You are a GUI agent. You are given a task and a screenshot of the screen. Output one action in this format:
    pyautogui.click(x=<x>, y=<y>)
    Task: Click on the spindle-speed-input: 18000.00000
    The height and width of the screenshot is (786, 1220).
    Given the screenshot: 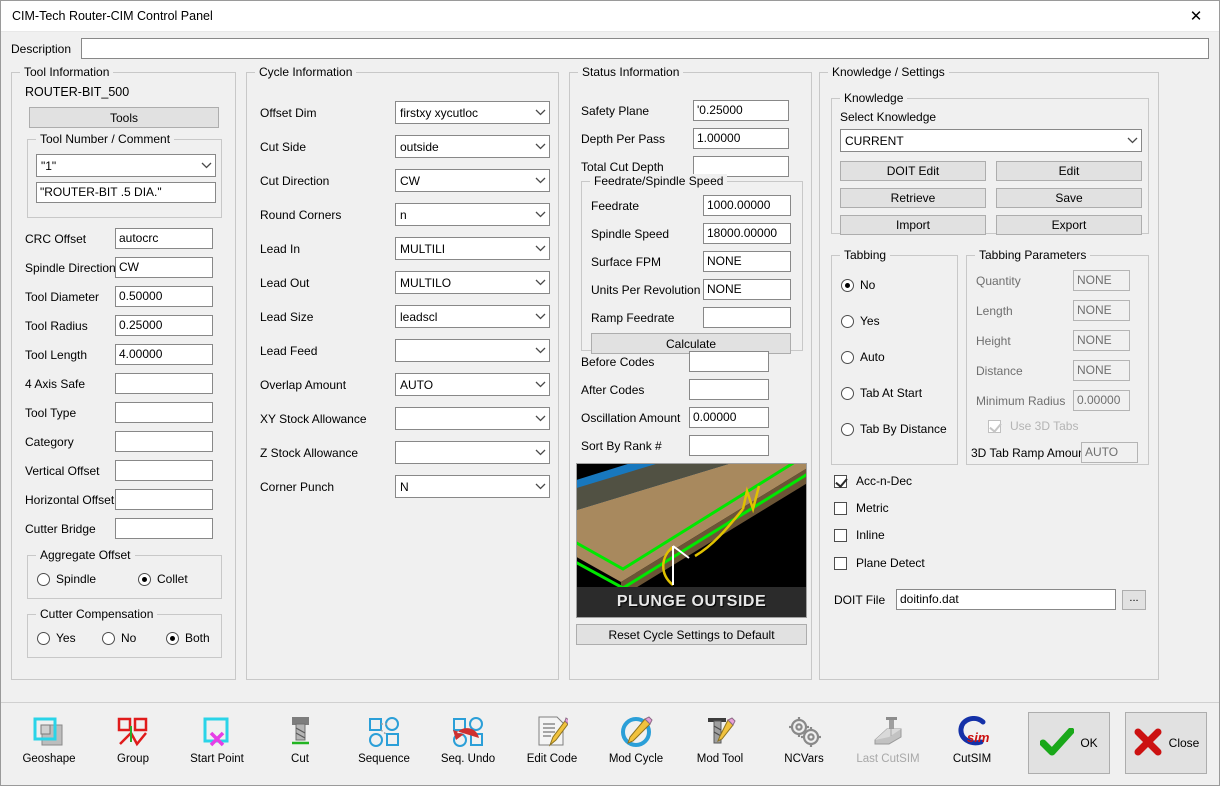 What is the action you would take?
    pyautogui.click(x=747, y=233)
    